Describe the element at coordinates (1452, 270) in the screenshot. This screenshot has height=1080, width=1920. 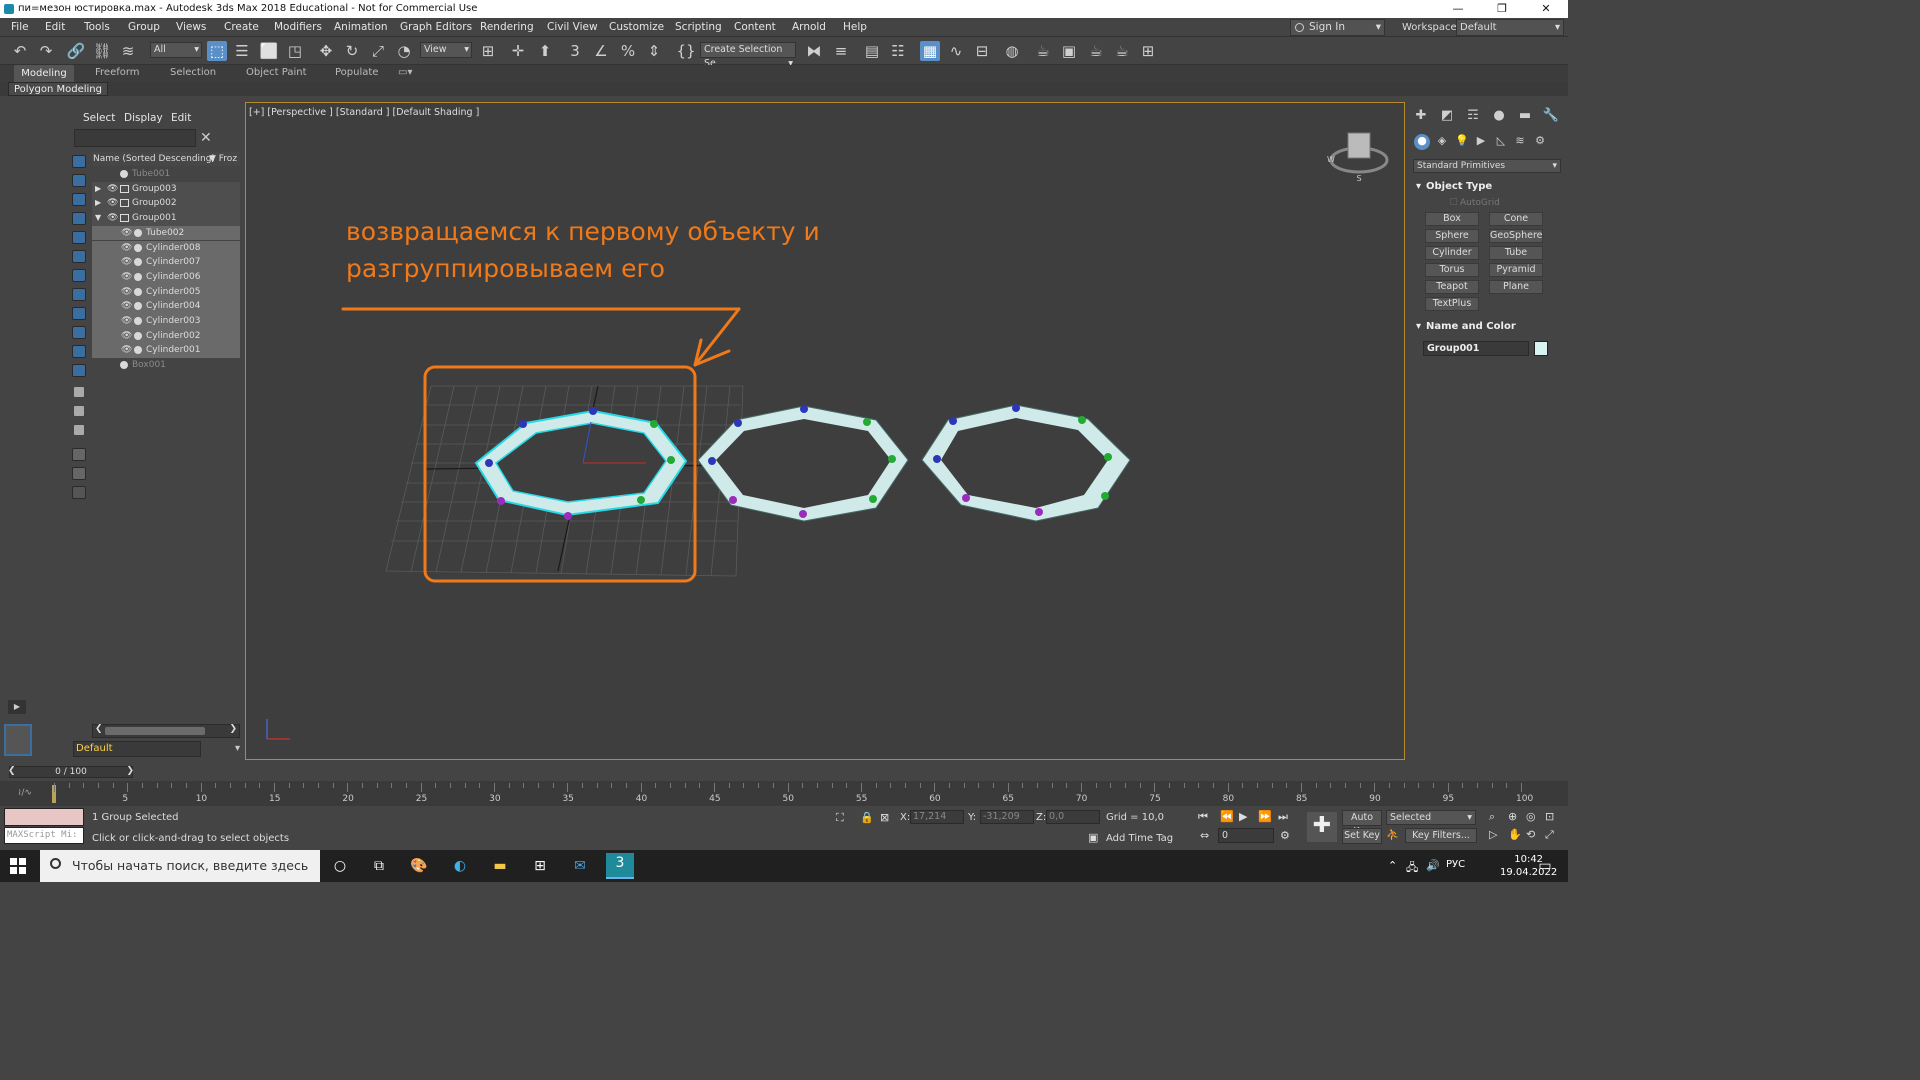
I see `torus-button: Torus` at that location.